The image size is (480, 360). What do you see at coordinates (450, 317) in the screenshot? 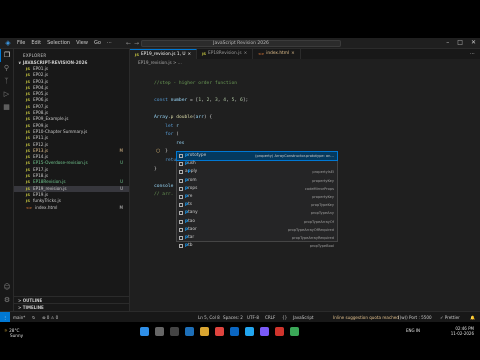
I see `prettier-status: ✓ Prettier` at bounding box center [450, 317].